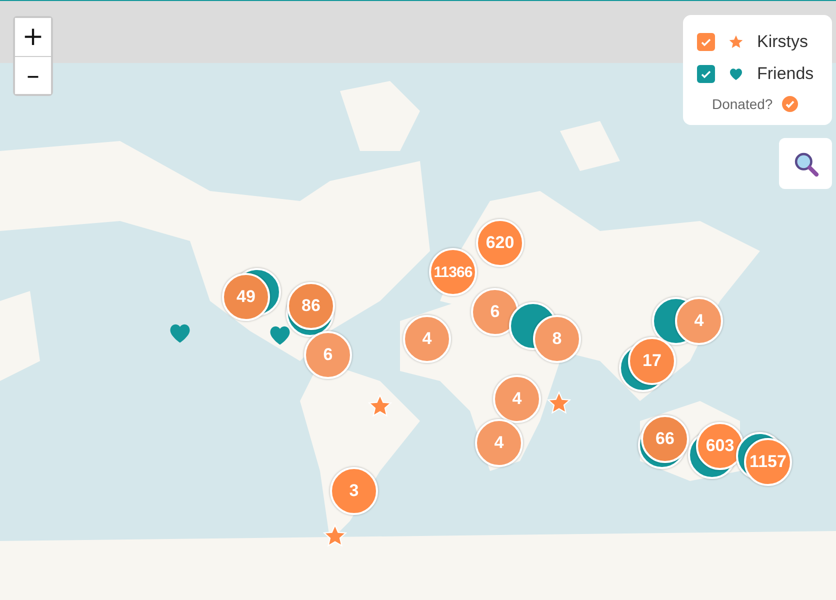 This screenshot has width=836, height=600. I want to click on search-button, so click(805, 163).